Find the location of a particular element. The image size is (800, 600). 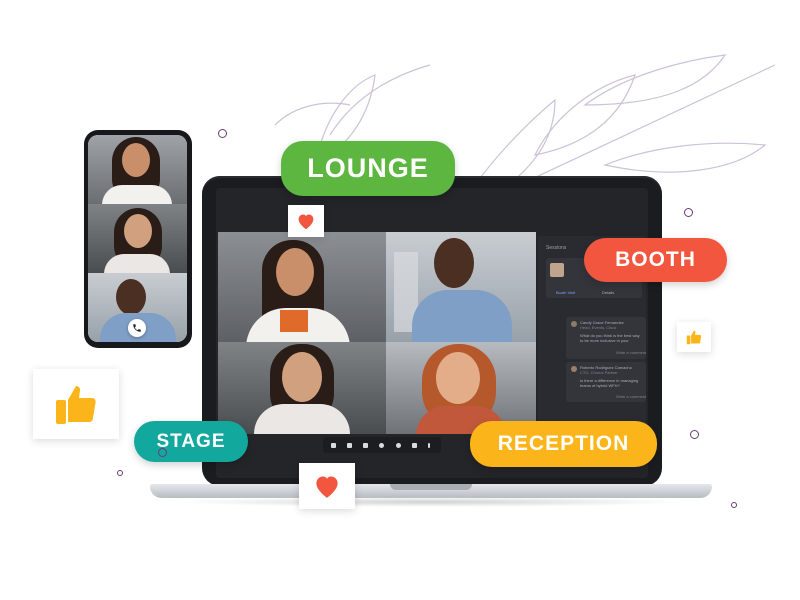

panel-title: Sessions is located at coordinates (556, 248).